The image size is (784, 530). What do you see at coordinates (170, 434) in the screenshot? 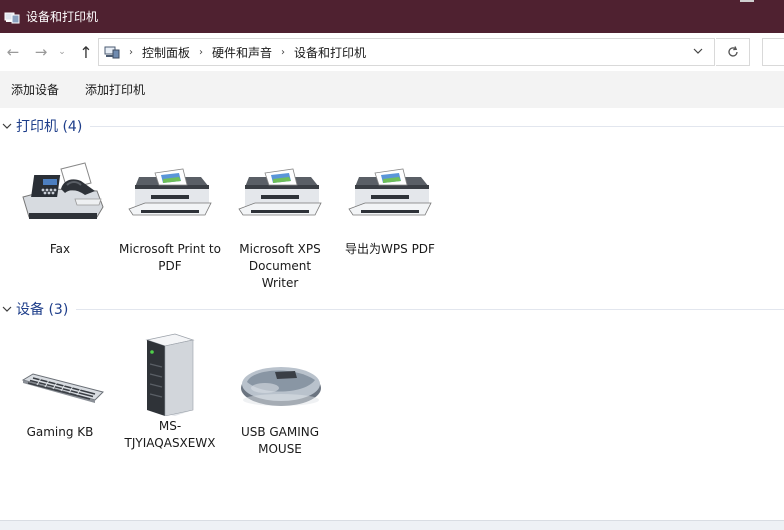
I see `device-label: MS-TJYIAQASXEWX` at bounding box center [170, 434].